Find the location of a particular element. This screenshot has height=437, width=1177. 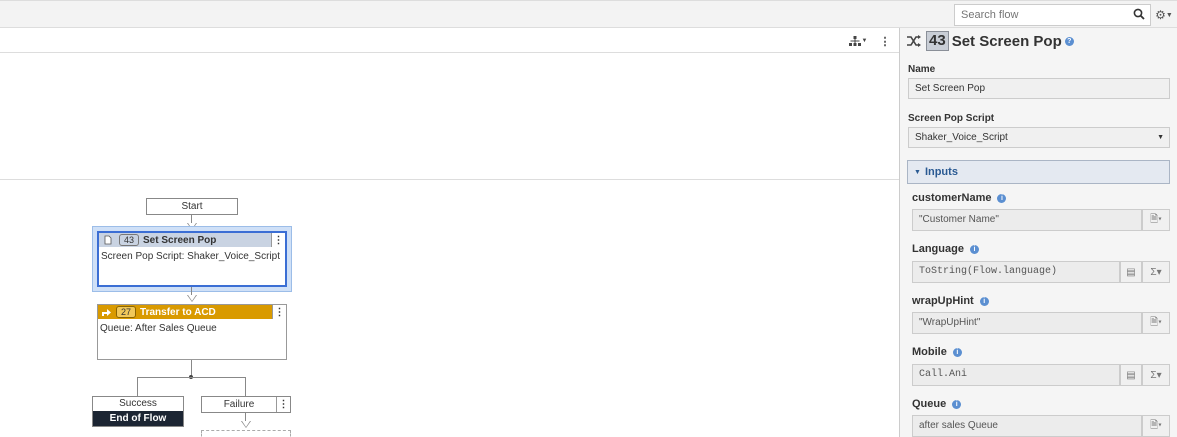

node-header: 43 Set Screen Pop ⋮ is located at coordinates (192, 240).